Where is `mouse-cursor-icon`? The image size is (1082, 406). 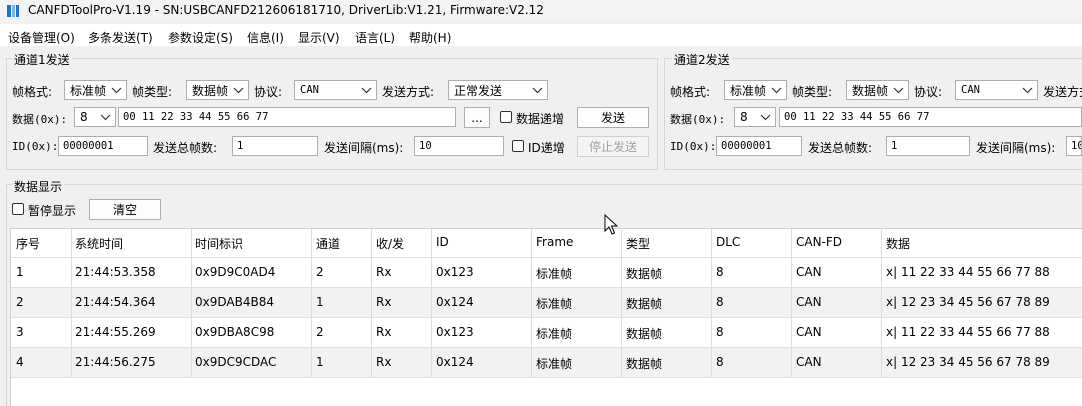
mouse-cursor-icon is located at coordinates (611, 224).